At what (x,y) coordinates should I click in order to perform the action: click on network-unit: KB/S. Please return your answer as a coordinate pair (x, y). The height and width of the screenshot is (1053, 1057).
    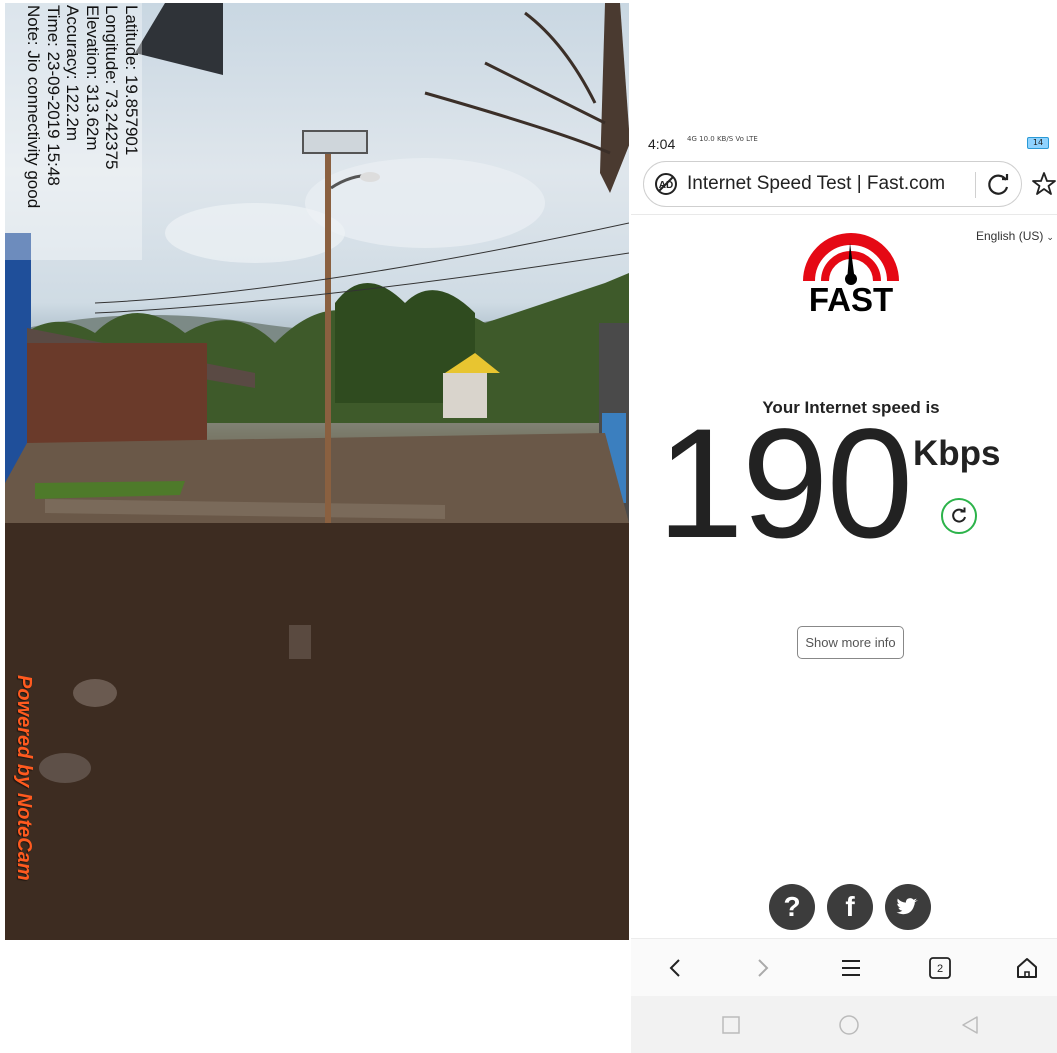
    Looking at the image, I should click on (725, 139).